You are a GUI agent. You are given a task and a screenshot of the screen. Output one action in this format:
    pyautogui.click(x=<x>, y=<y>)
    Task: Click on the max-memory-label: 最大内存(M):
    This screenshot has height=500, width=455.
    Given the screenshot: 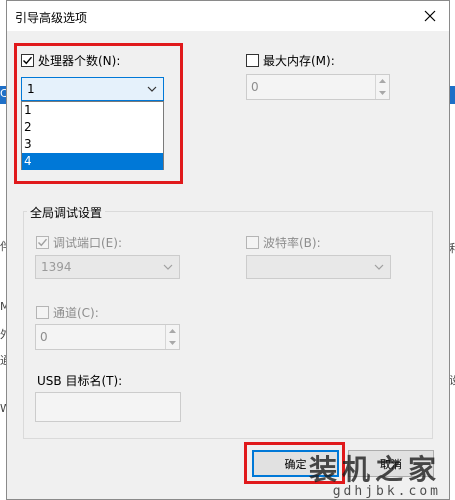 What is the action you would take?
    pyautogui.click(x=299, y=61)
    